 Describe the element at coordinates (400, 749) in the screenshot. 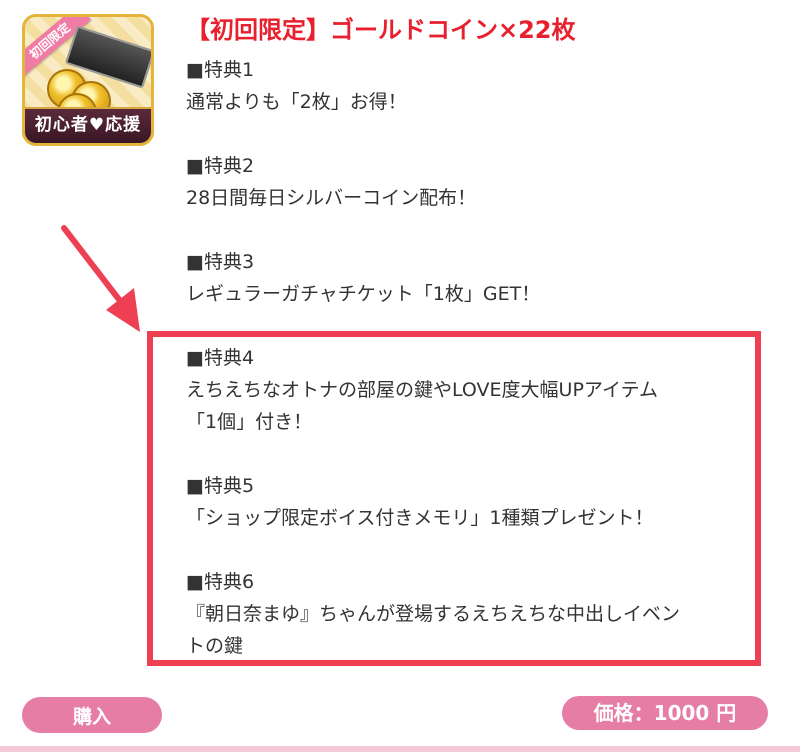

I see `divider` at that location.